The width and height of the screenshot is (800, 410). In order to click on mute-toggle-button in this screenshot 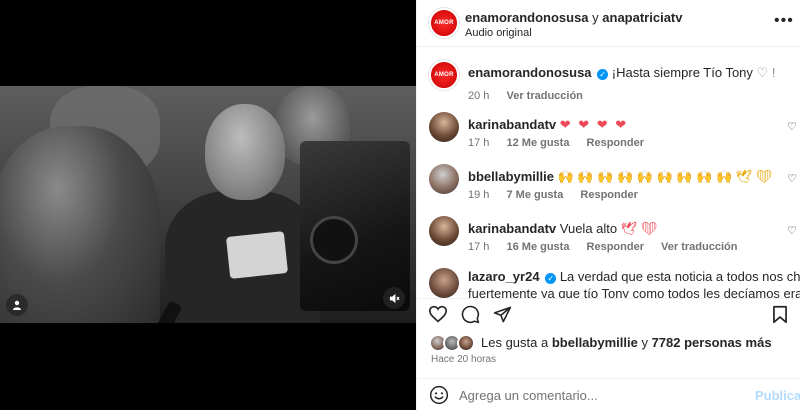, I will do `click(394, 298)`.